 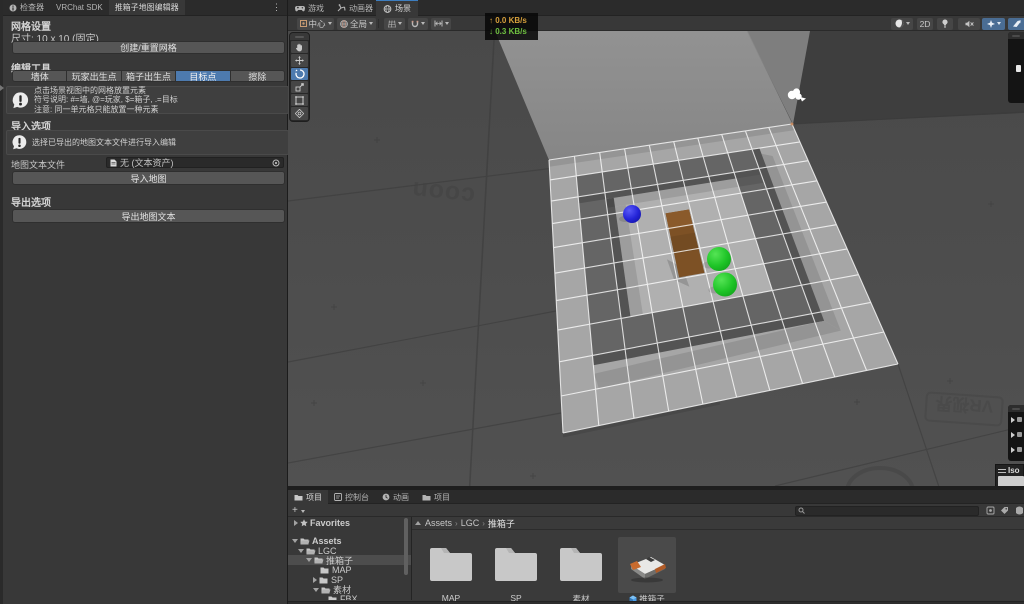 I want to click on tab-map-editor: 推箱子地图编辑器, so click(x=146, y=7).